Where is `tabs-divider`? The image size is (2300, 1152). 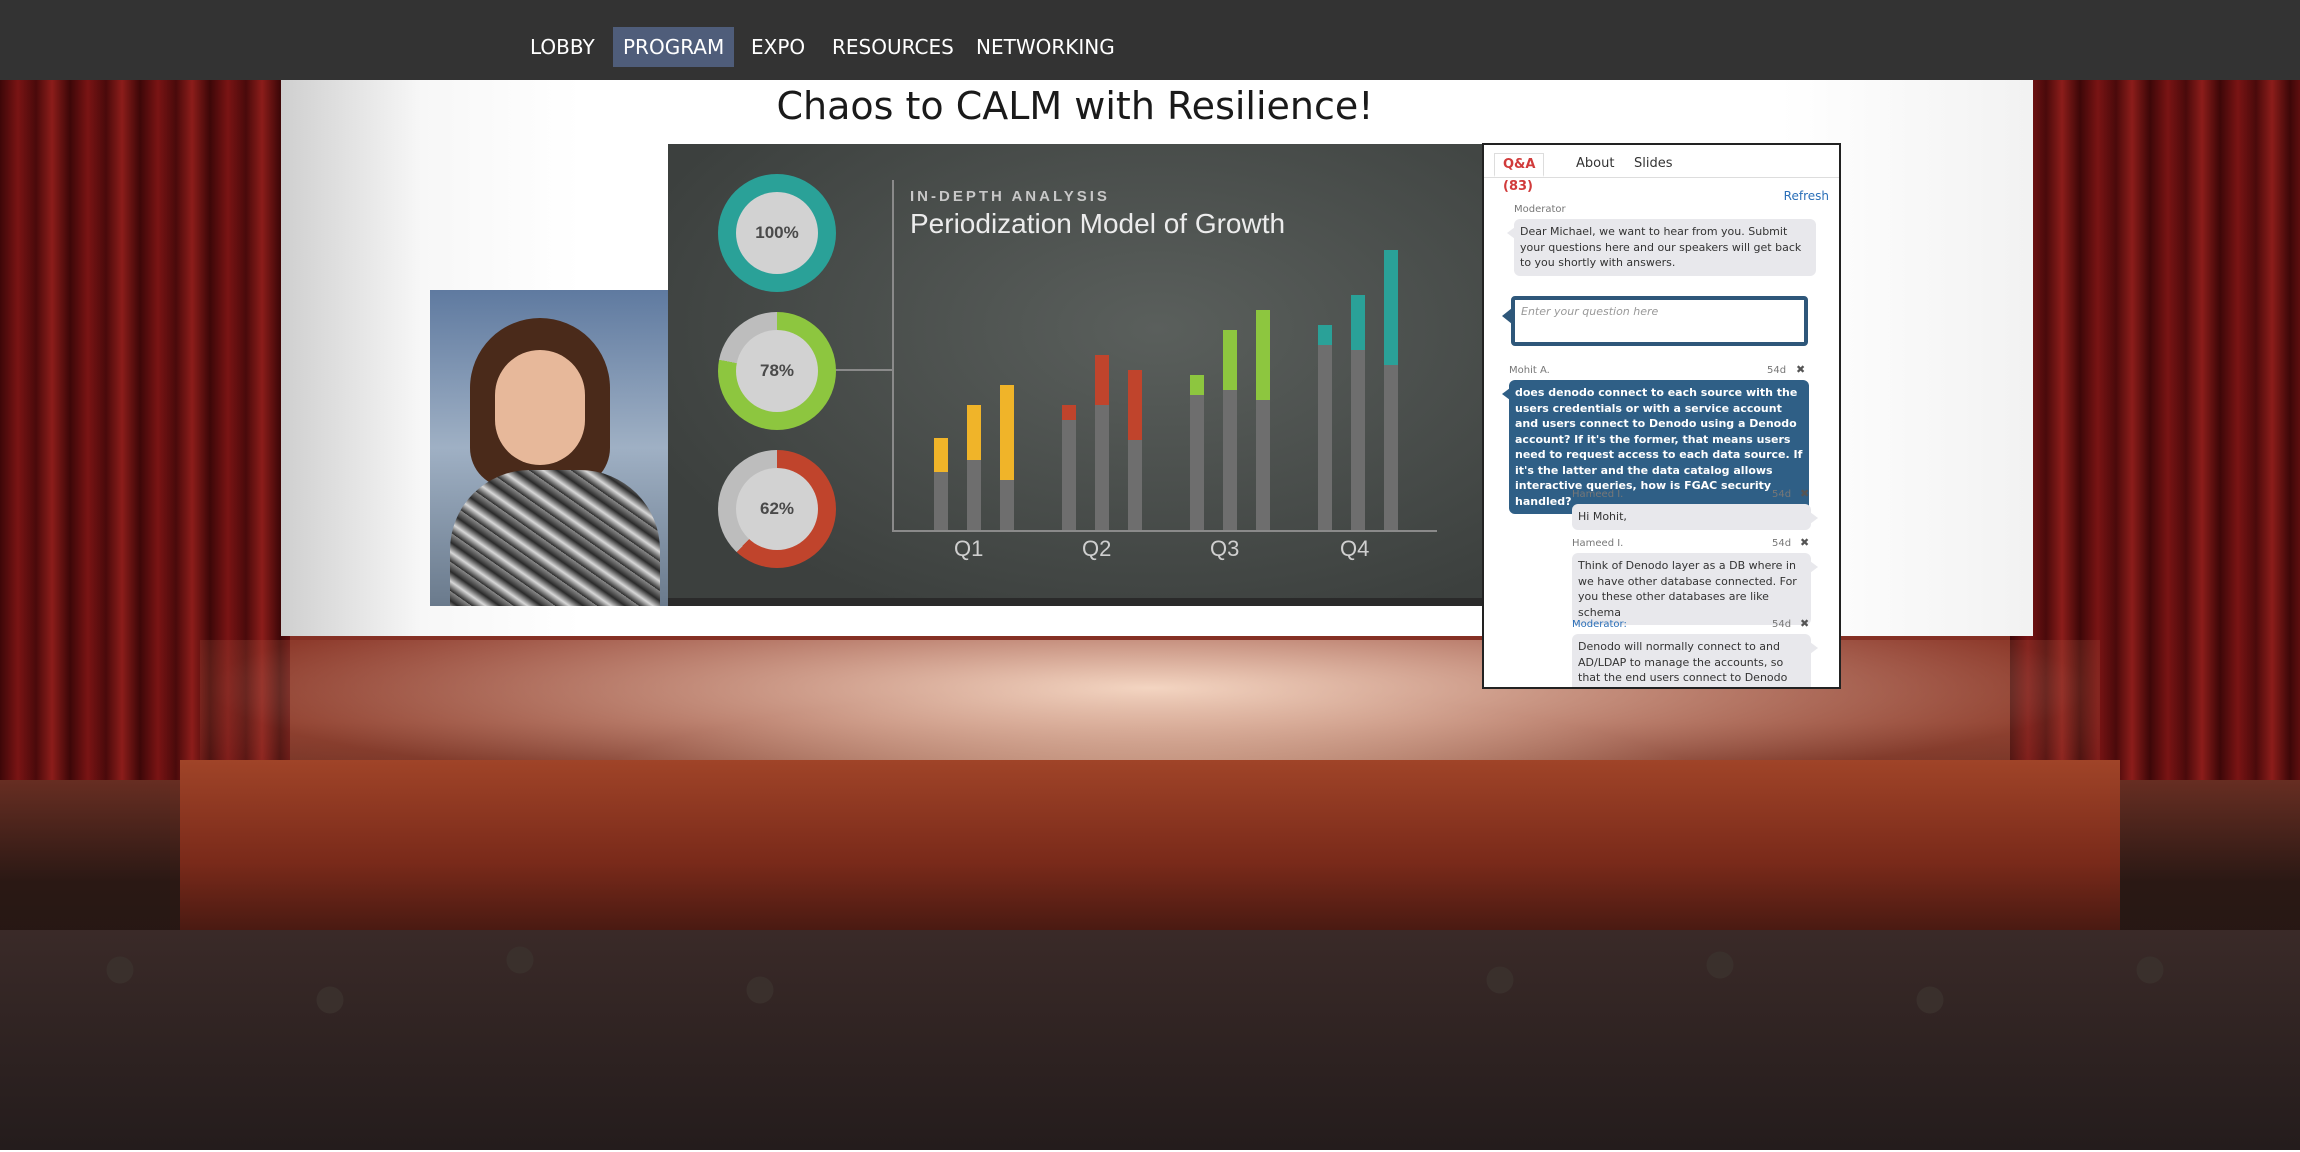
tabs-divider is located at coordinates (1661, 177).